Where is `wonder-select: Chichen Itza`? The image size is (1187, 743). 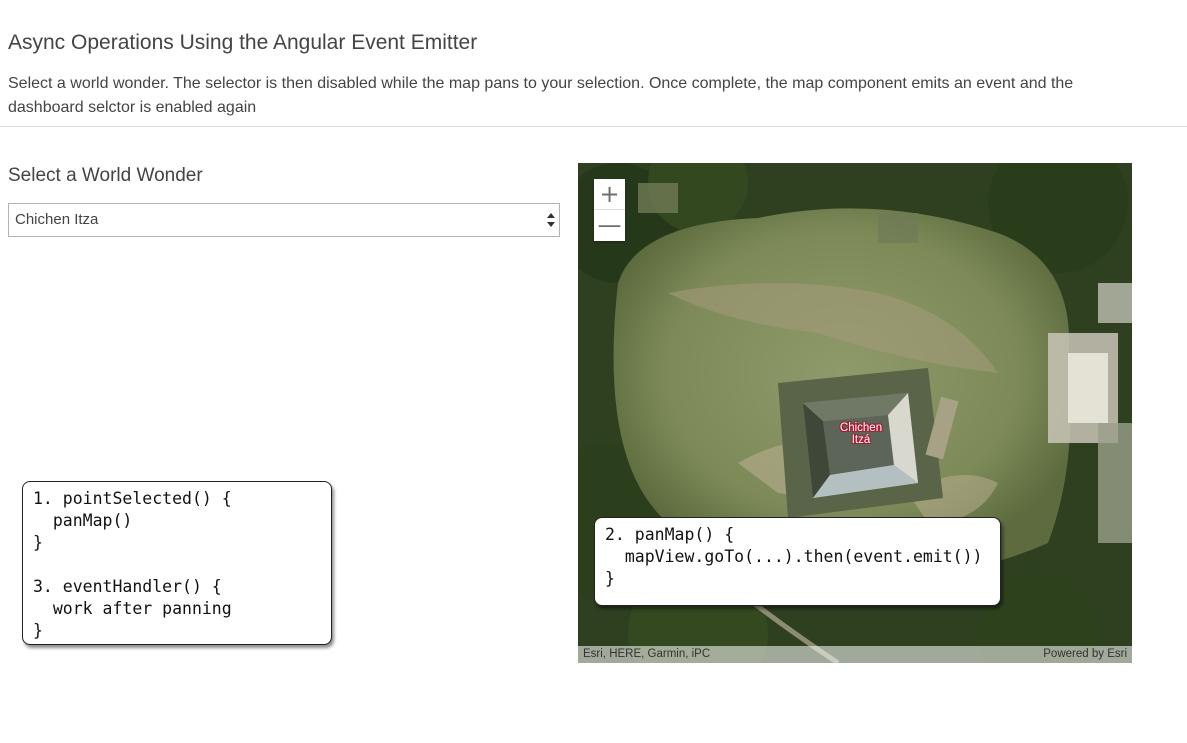
wonder-select: Chichen Itza is located at coordinates (284, 220).